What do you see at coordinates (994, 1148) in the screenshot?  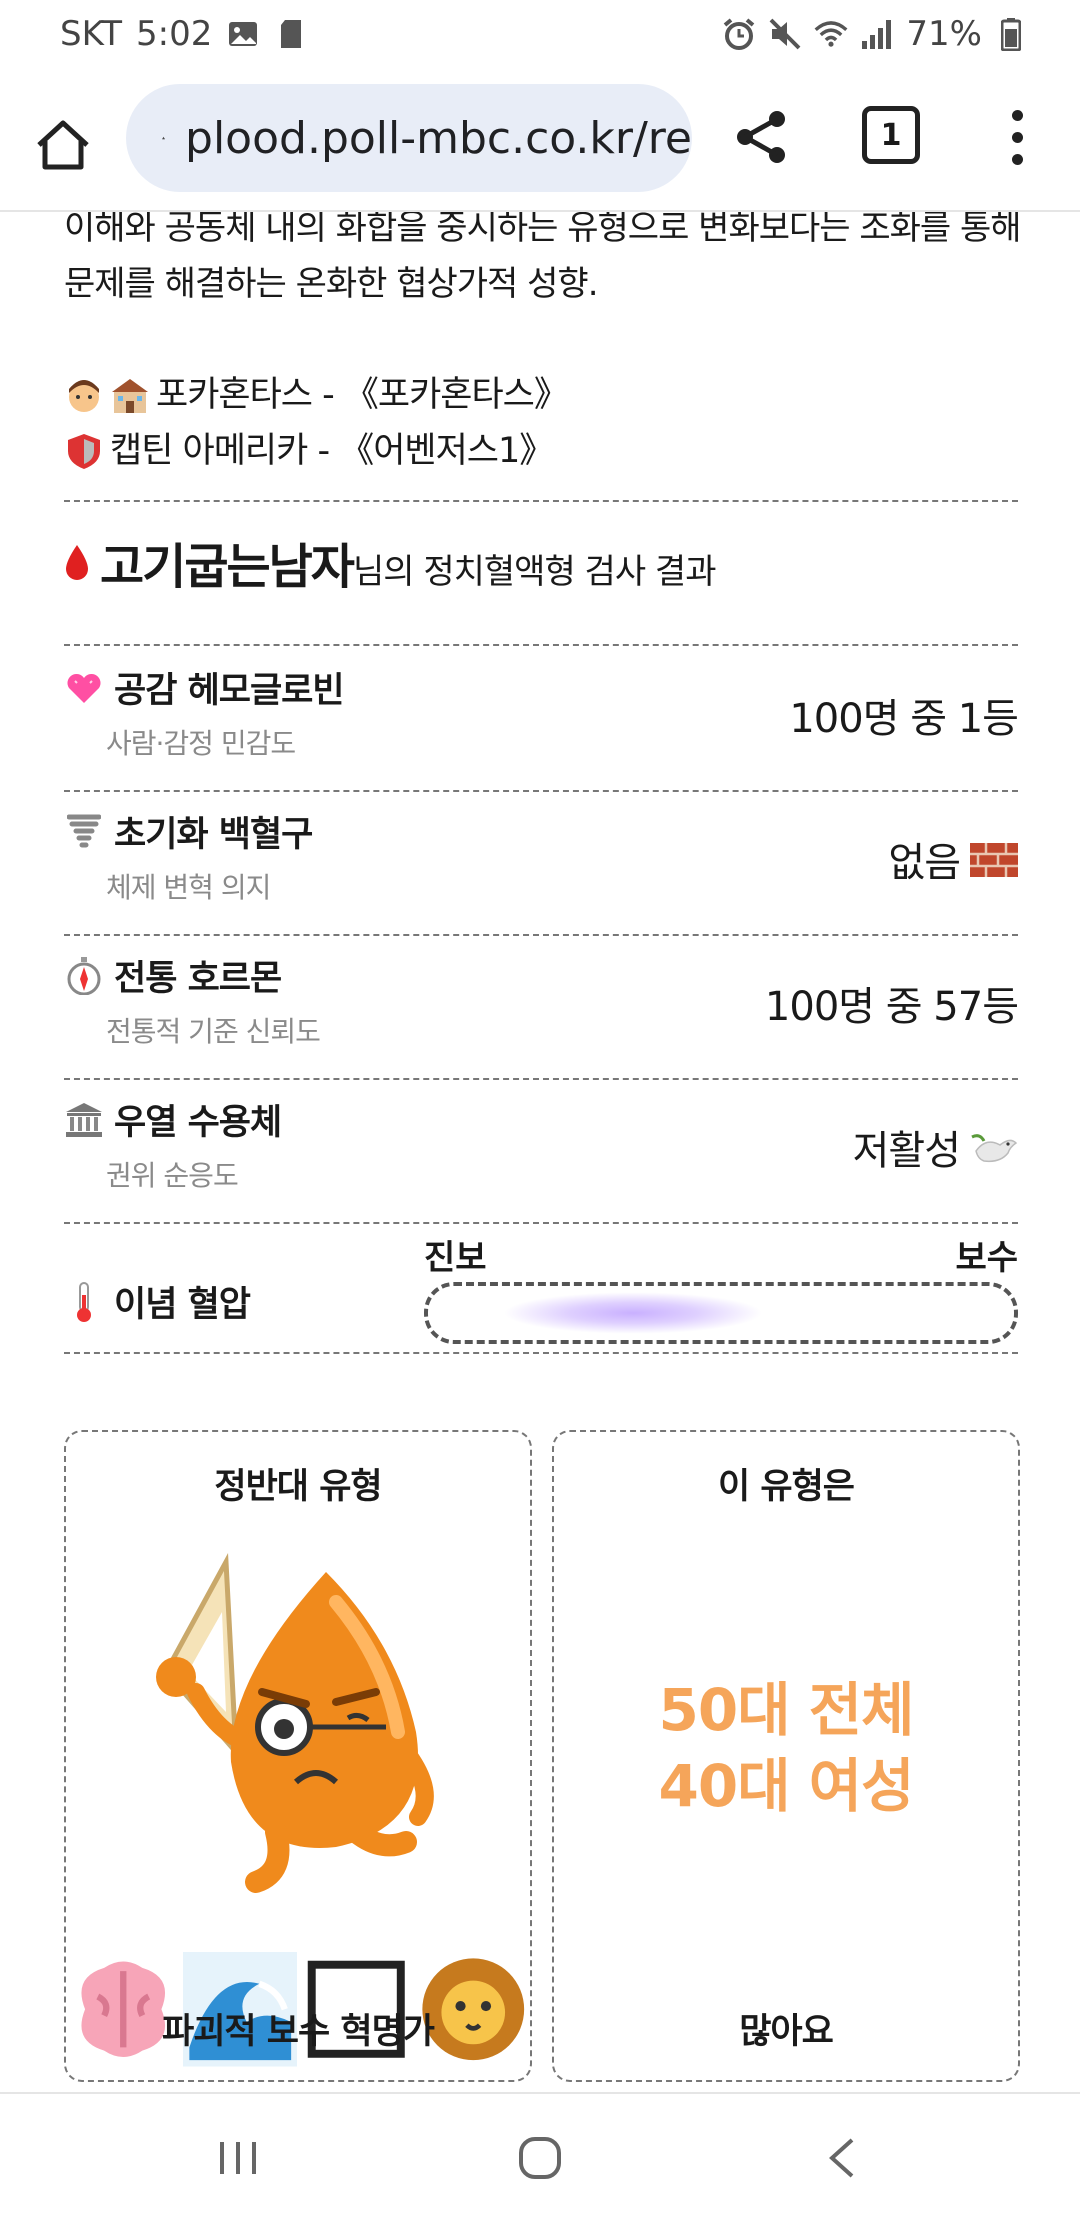 I see `dove-icon` at bounding box center [994, 1148].